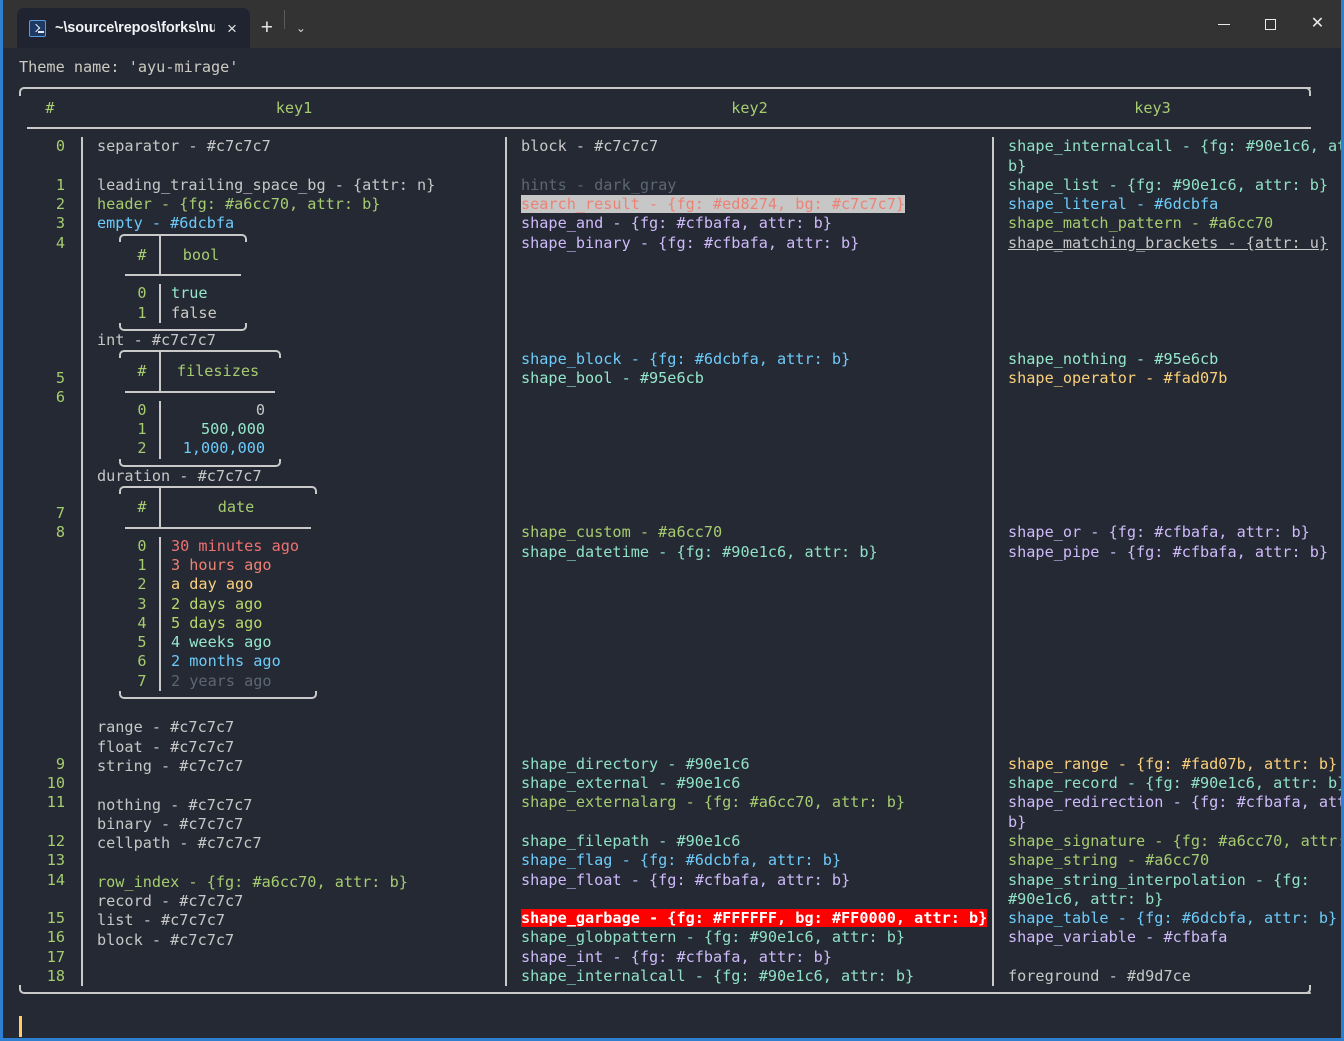 The image size is (1344, 1041). What do you see at coordinates (665, 108) in the screenshot?
I see `table-header-row: # key1 key2 key3` at bounding box center [665, 108].